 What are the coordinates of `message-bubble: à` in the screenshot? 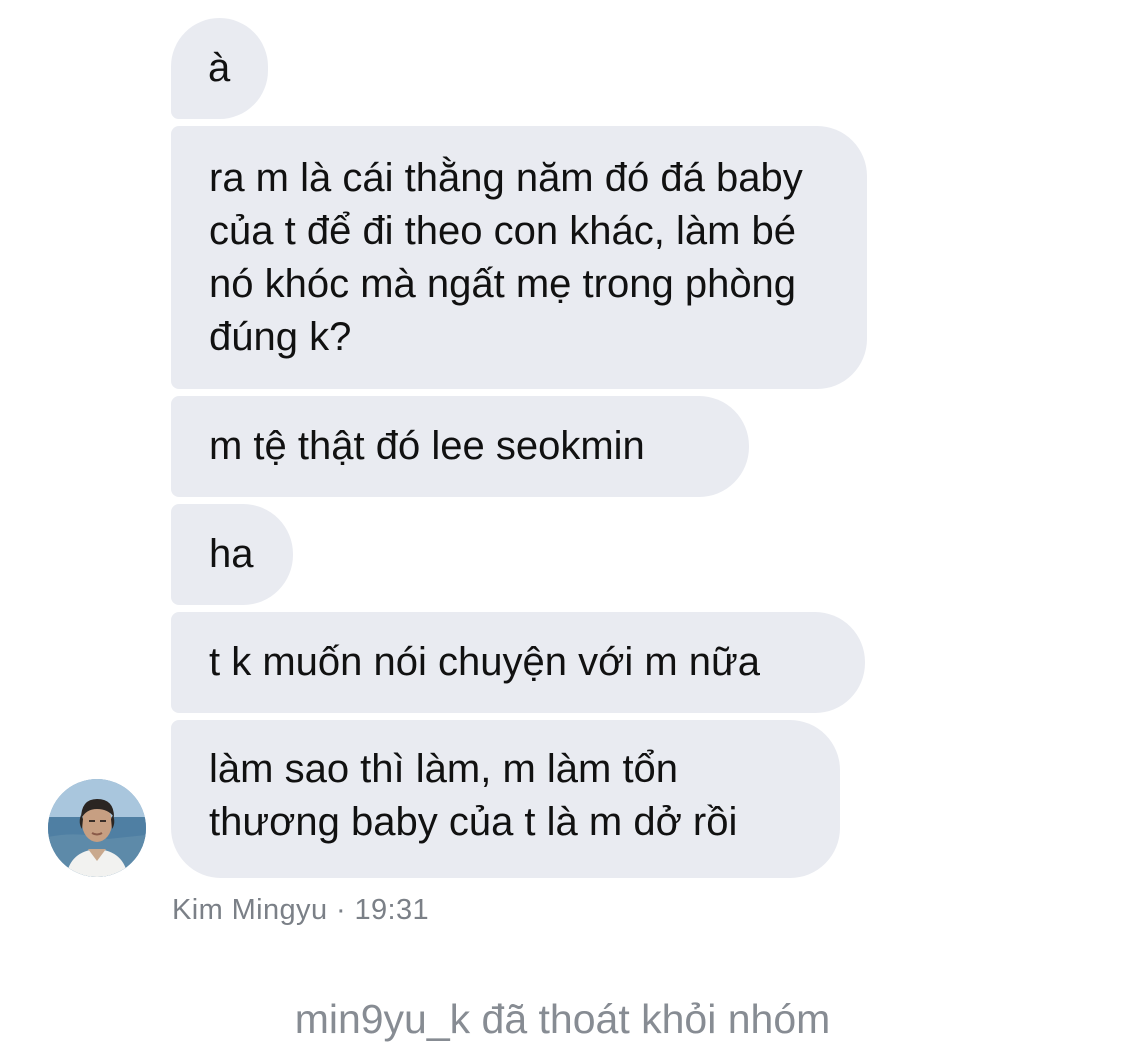 It's located at (219, 68).